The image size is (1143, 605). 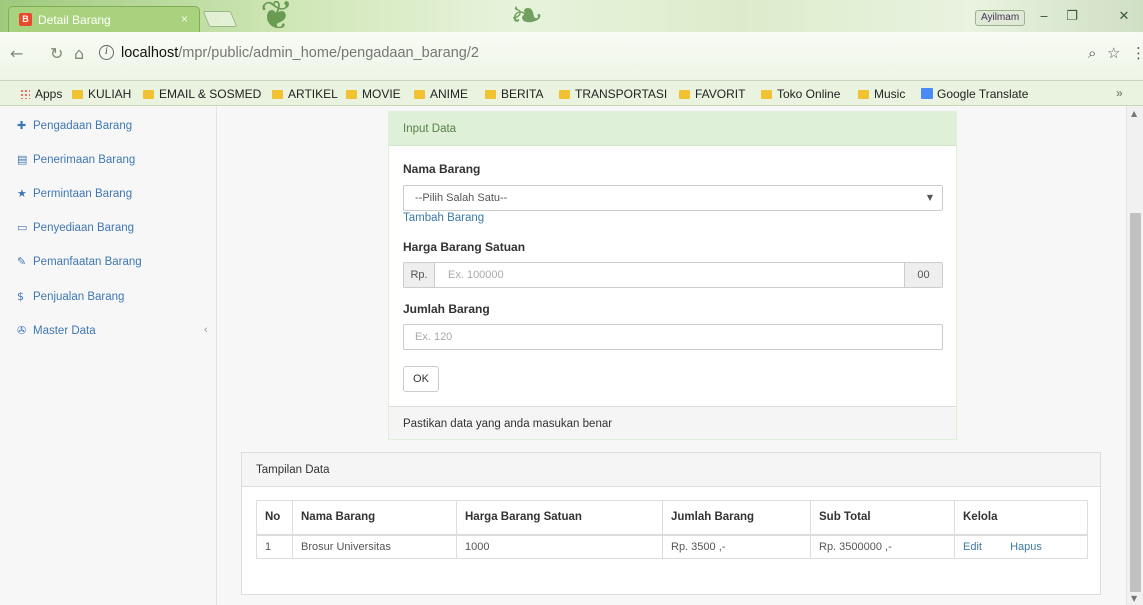 I want to click on scroll-thumb, so click(x=1135, y=402).